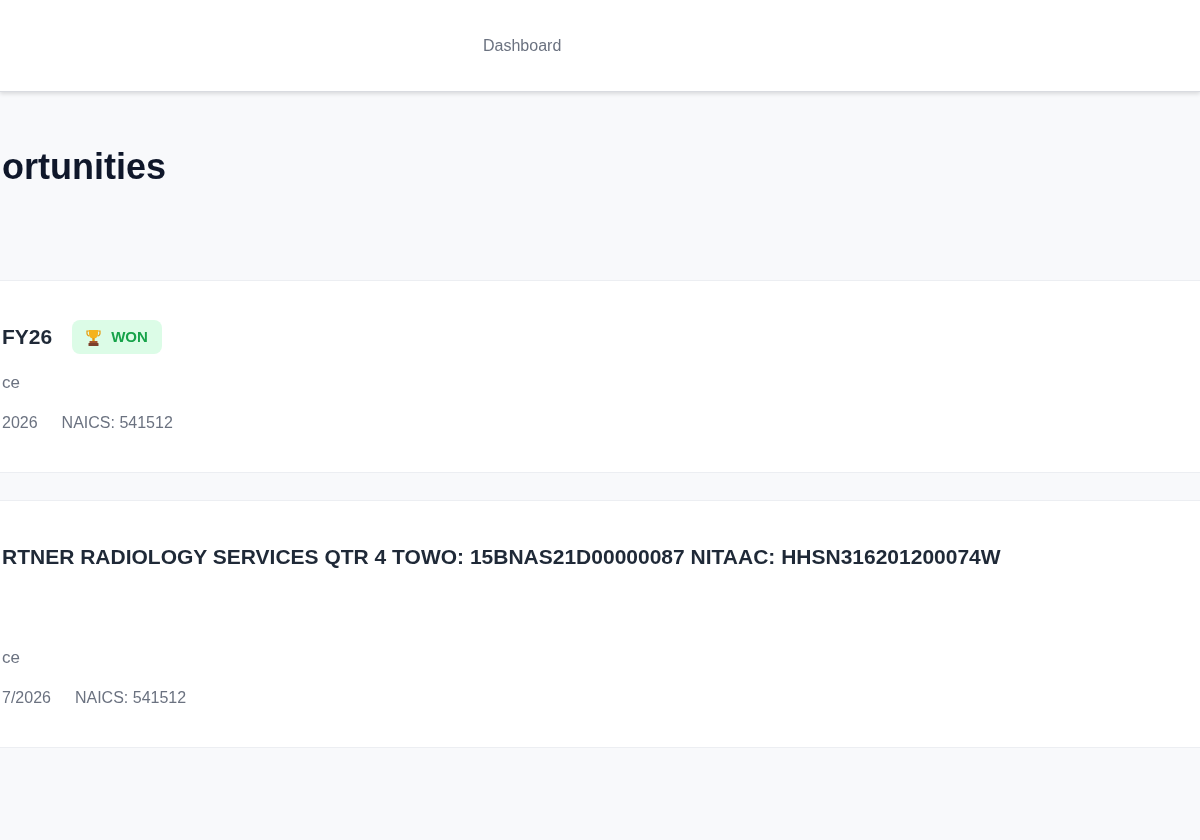  Describe the element at coordinates (117, 337) in the screenshot. I see `status-badge: WON` at that location.